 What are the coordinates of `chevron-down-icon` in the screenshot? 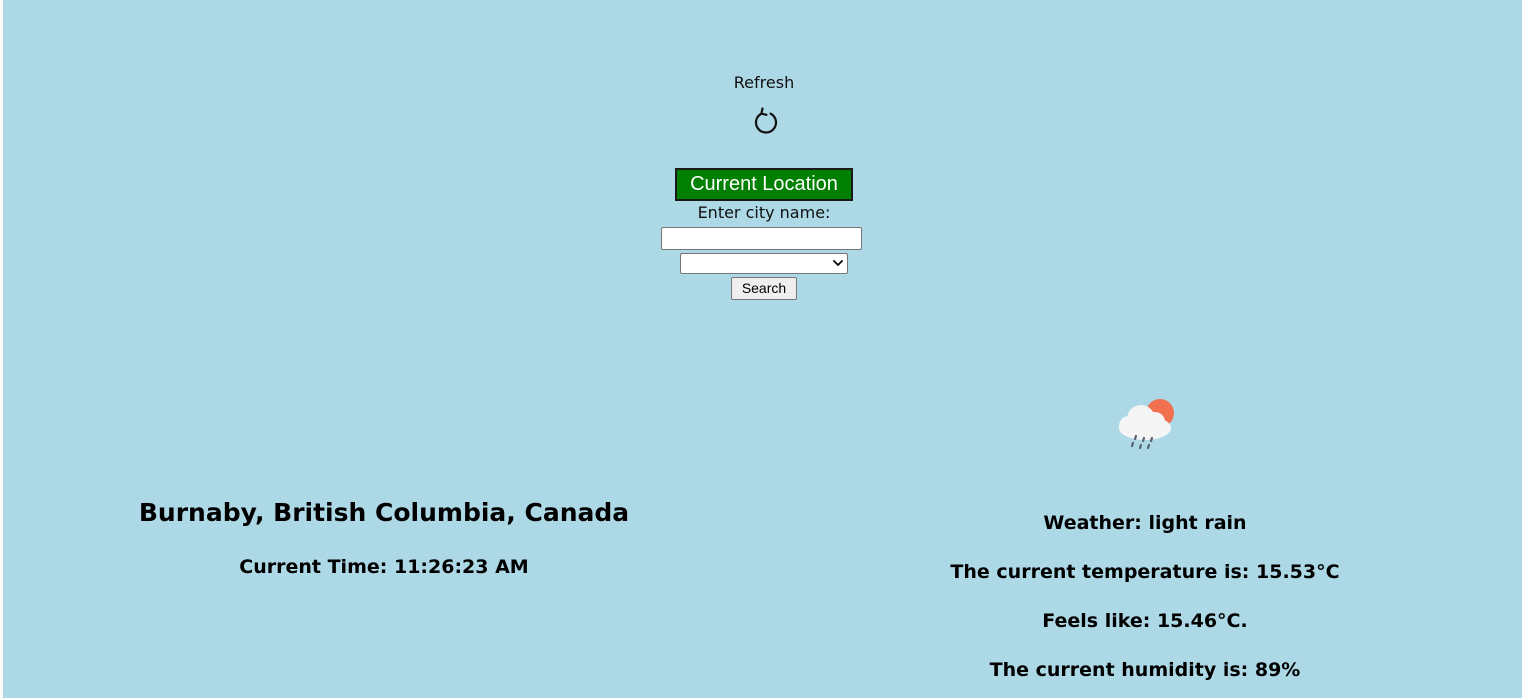 It's located at (838, 263).